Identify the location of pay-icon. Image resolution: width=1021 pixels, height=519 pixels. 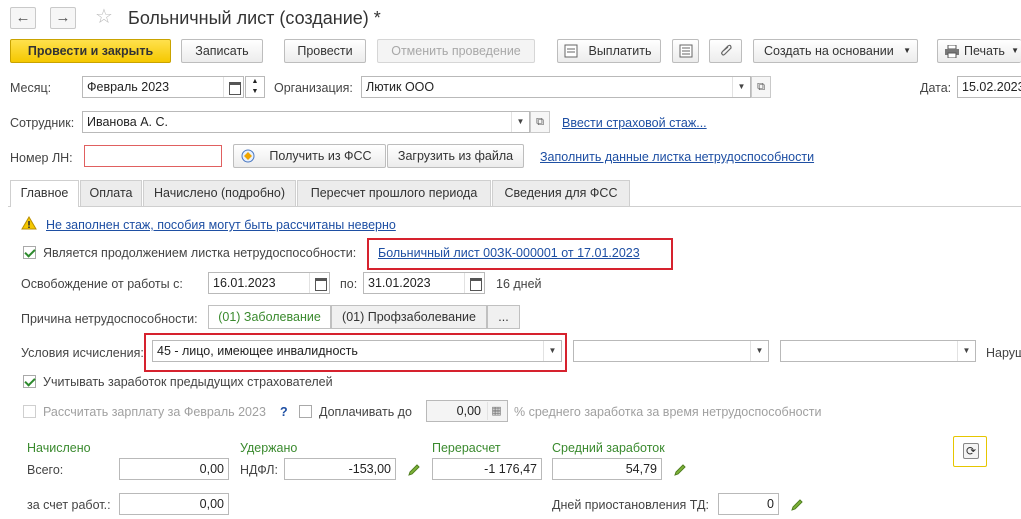
(571, 51).